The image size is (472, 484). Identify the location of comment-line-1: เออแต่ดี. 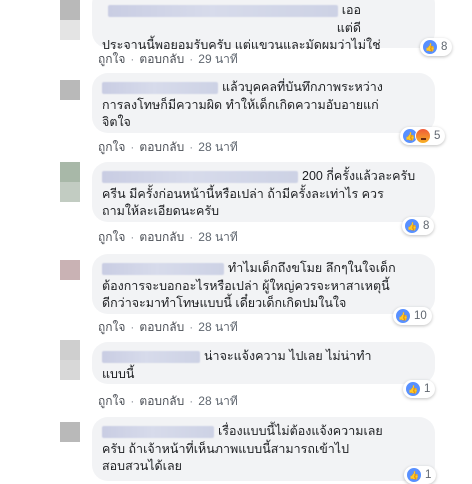
(263, 19).